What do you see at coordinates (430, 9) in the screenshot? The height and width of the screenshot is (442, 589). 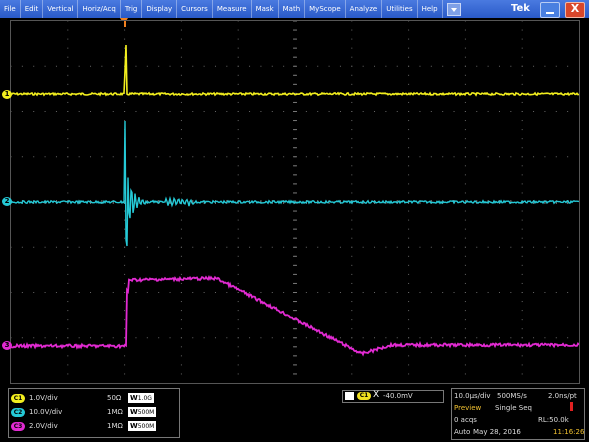 I see `menu-help: Help` at bounding box center [430, 9].